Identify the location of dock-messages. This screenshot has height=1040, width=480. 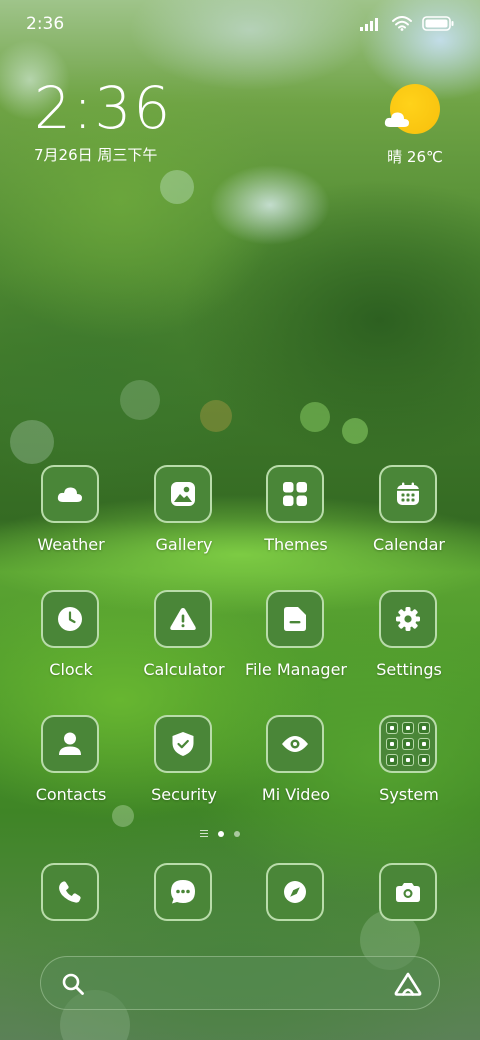
(184, 894).